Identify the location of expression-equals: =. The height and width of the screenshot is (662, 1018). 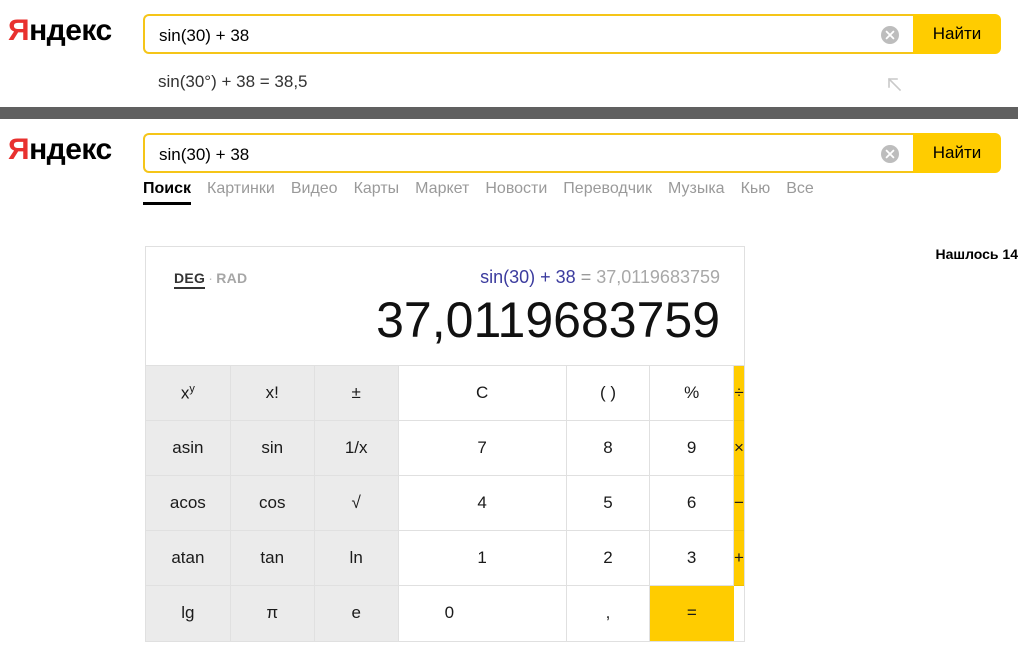
(586, 277).